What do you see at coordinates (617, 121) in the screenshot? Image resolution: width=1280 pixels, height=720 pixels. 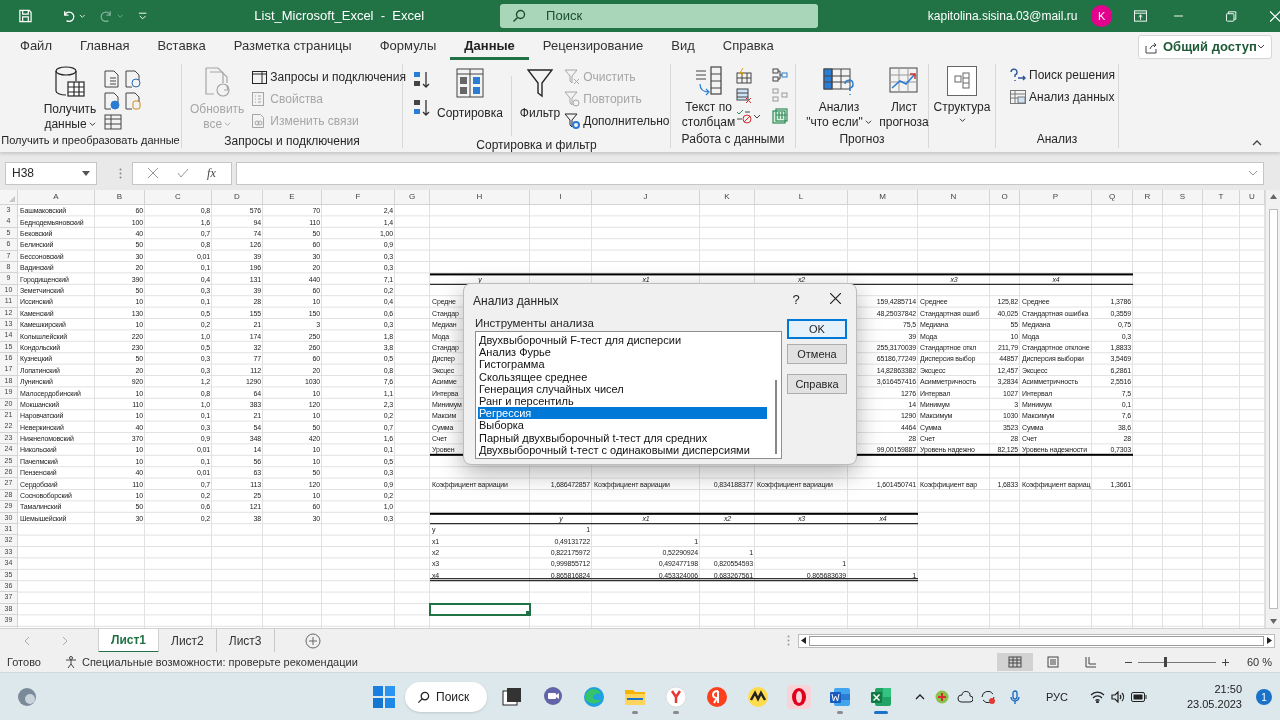 I see `advanced-button: Дополнительно` at bounding box center [617, 121].